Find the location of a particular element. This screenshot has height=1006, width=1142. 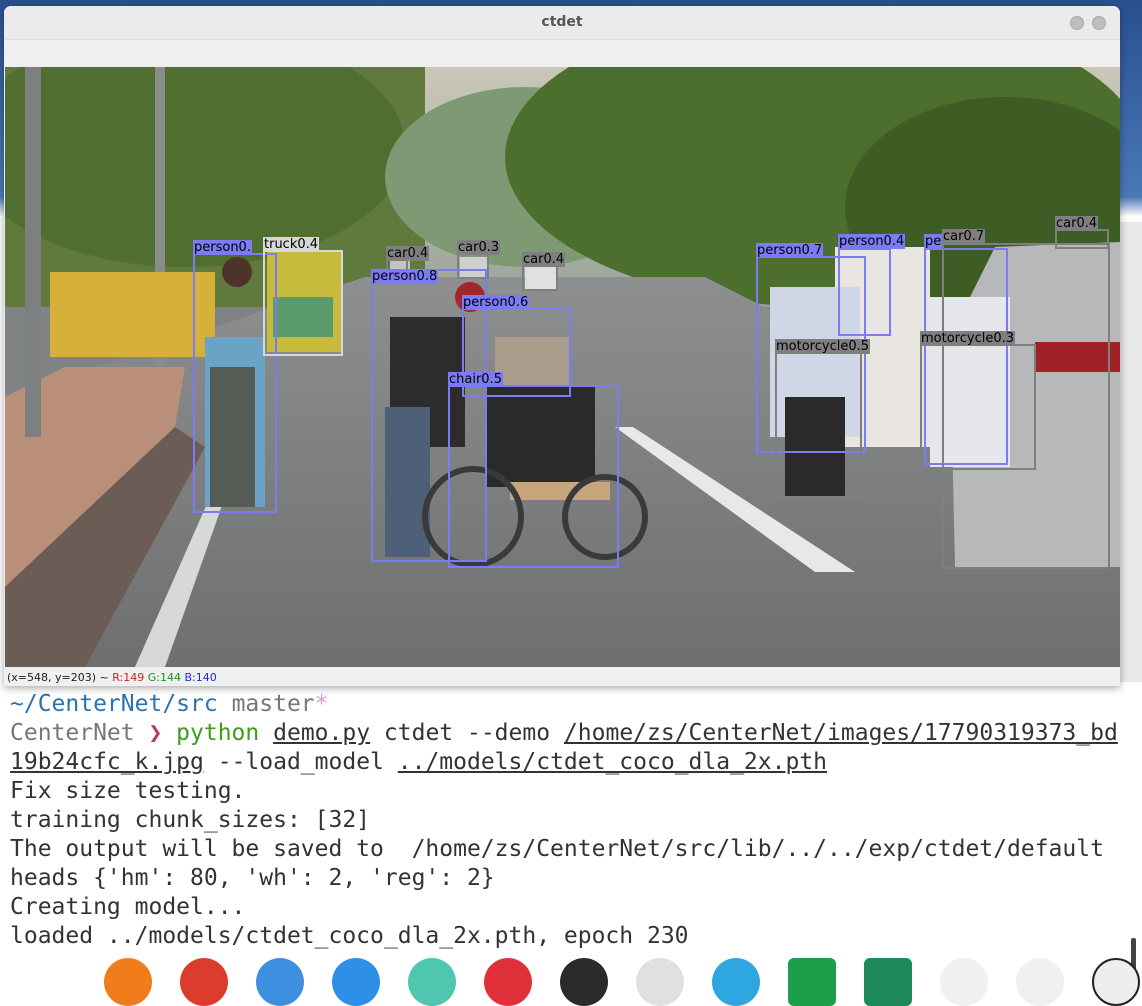

command-args-1: ctdet --demo is located at coordinates (467, 733).